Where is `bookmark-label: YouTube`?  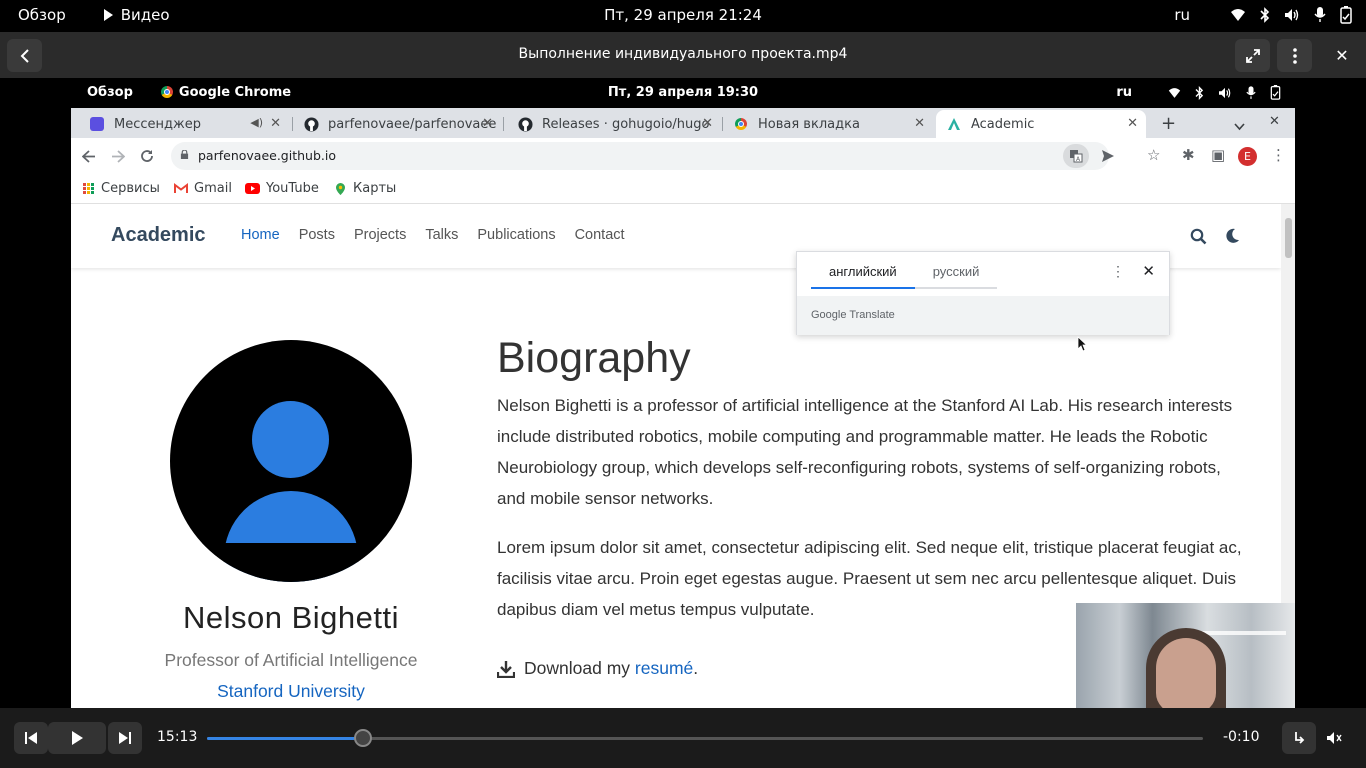
bookmark-label: YouTube is located at coordinates (292, 188).